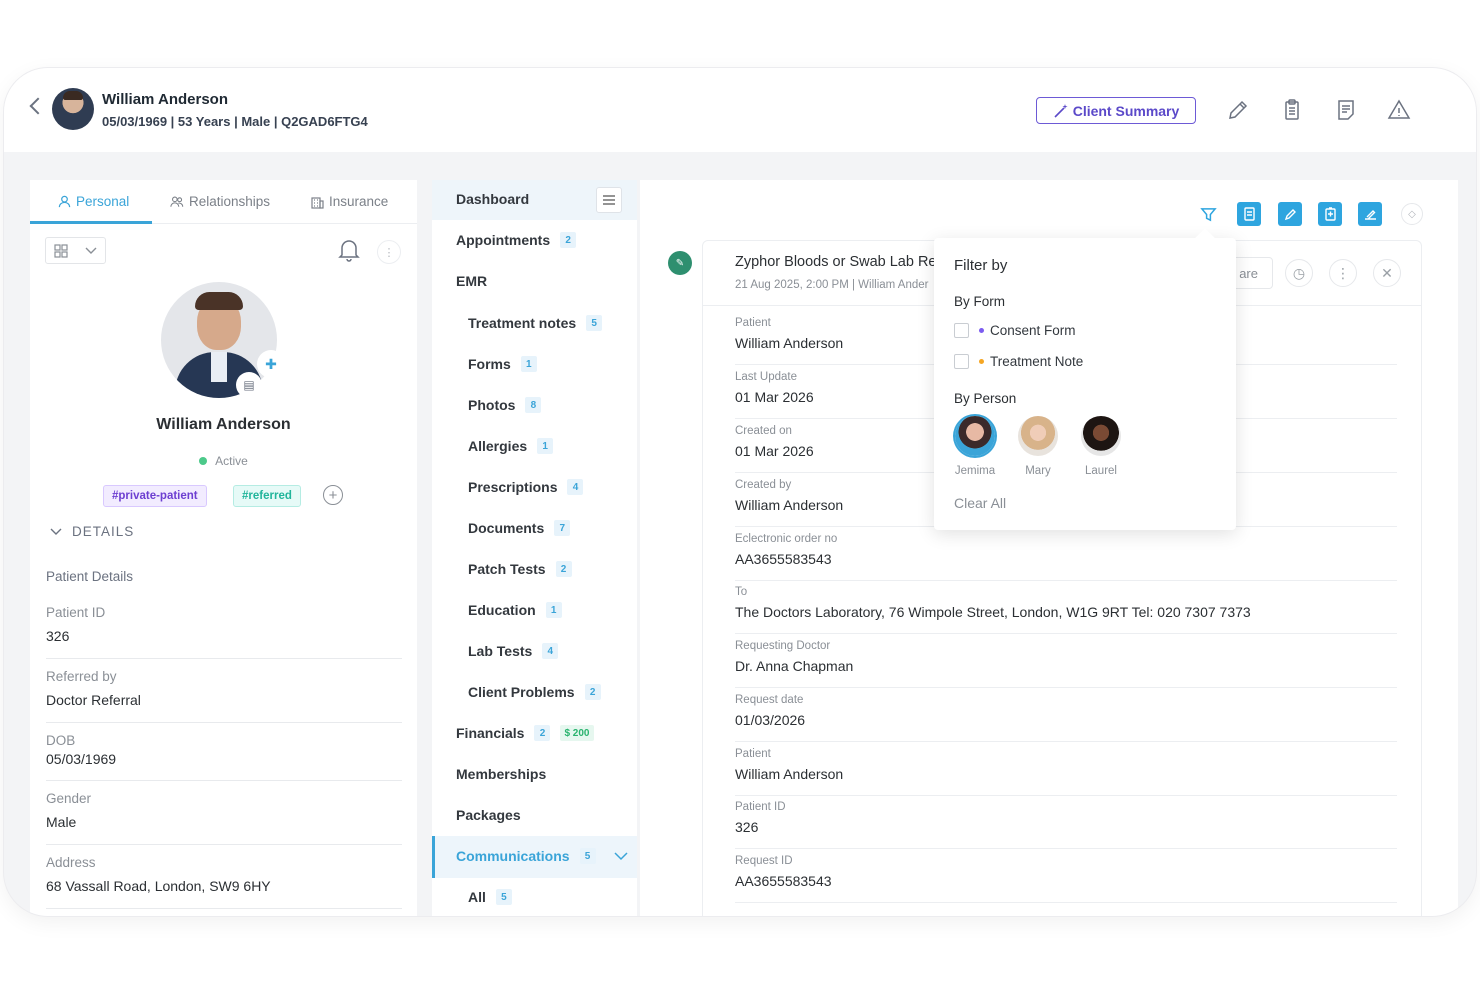  What do you see at coordinates (534, 692) in the screenshot?
I see `nav-client-problems: Client Problems 2` at bounding box center [534, 692].